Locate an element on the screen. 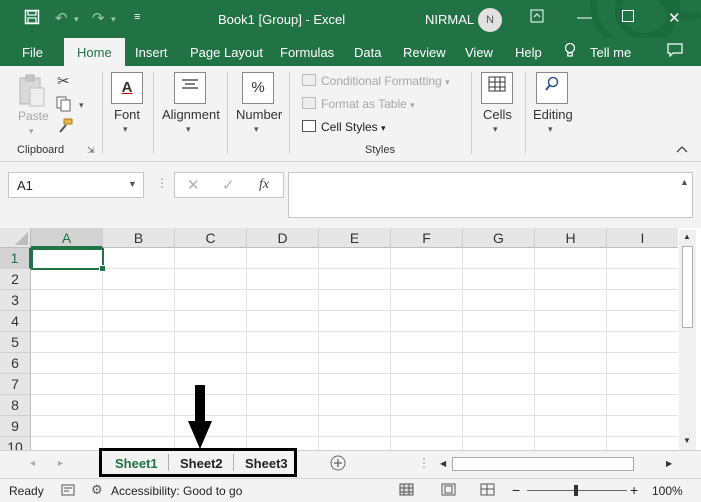 Image resolution: width=701 pixels, height=502 pixels. tab-help: Help is located at coordinates (528, 52).